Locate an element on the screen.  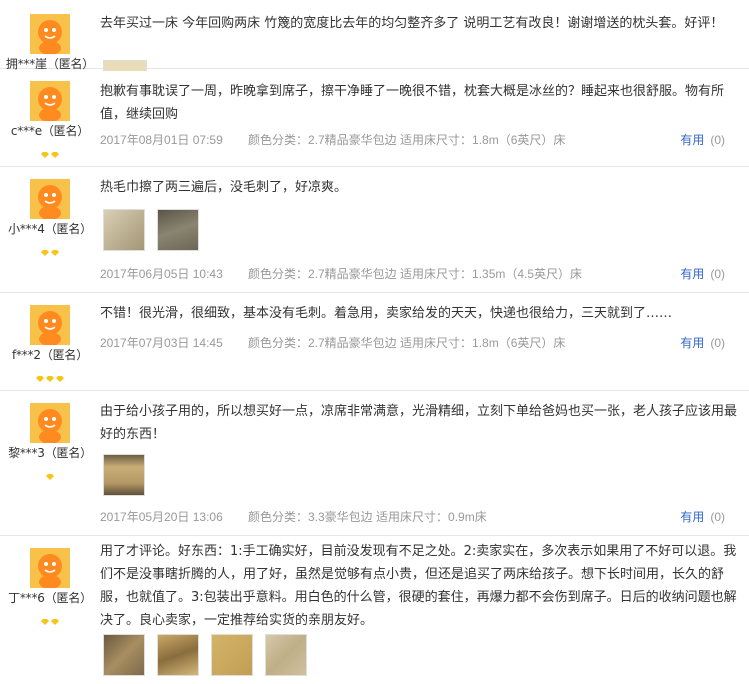
review-date: 2017年05月20日 13:06 is located at coordinates (161, 517).